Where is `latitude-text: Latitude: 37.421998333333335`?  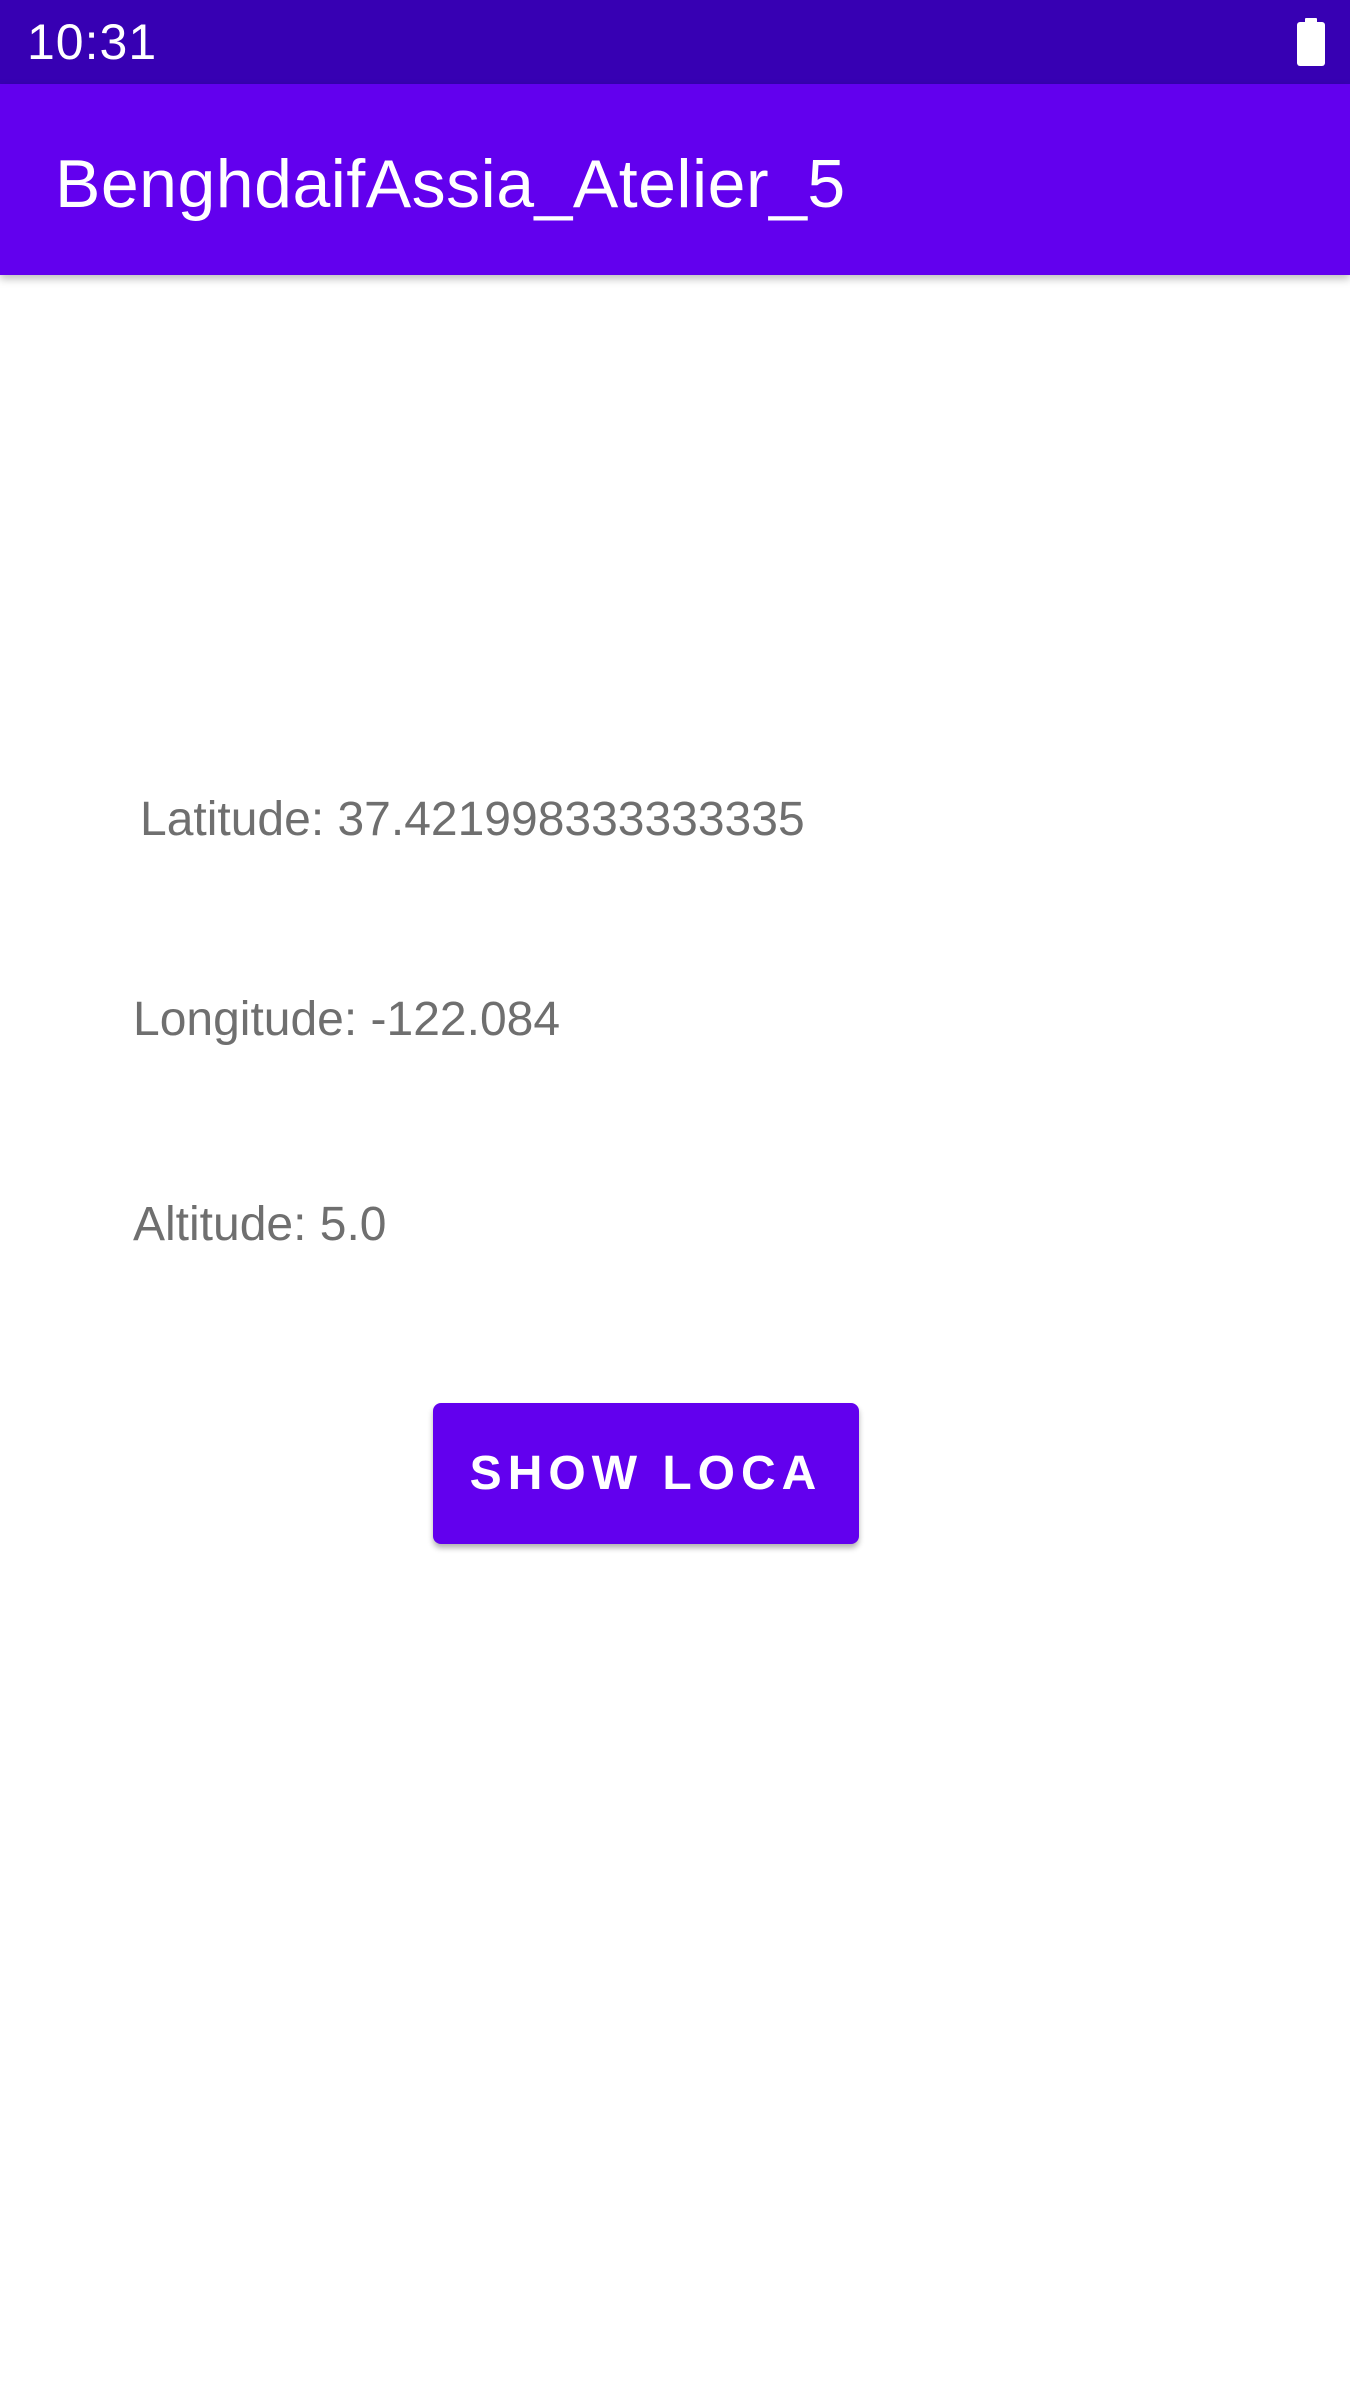 latitude-text: Latitude: 37.421998333333335 is located at coordinates (472, 819).